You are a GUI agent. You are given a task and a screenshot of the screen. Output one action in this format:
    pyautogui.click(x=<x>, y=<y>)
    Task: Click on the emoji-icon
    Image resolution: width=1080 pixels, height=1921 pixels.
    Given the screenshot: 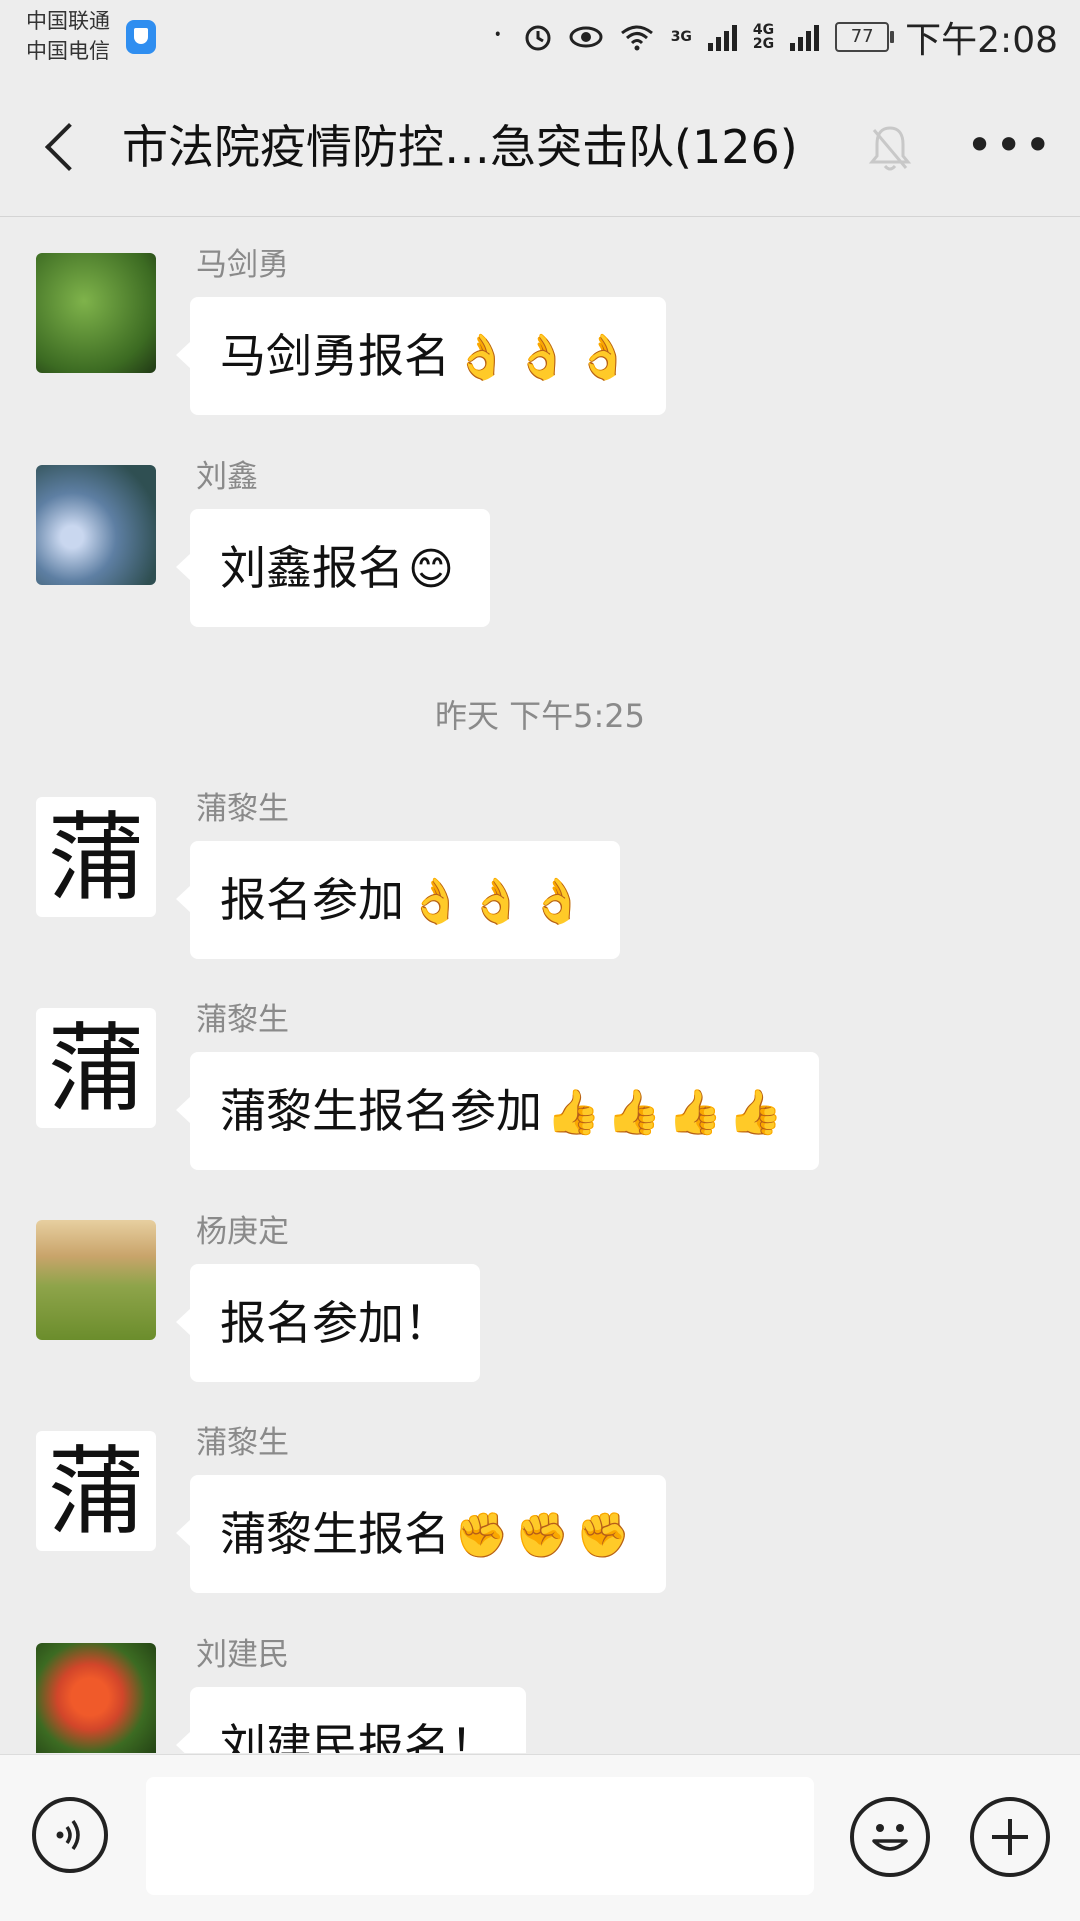 What is the action you would take?
    pyautogui.click(x=890, y=1837)
    